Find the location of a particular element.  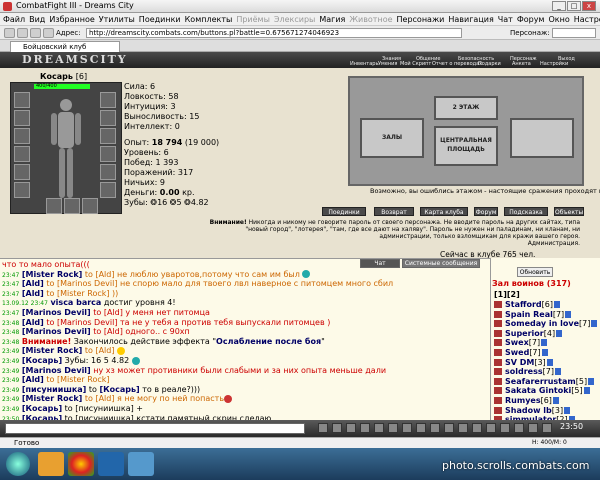

menu-item: Животное is located at coordinates (370, 19).